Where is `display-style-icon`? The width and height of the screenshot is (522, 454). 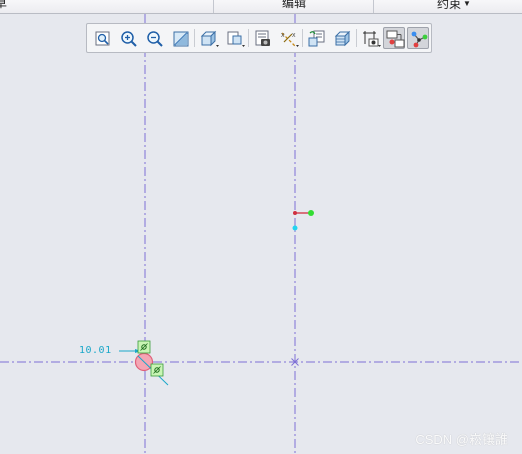
display-style-icon is located at coordinates (209, 38).